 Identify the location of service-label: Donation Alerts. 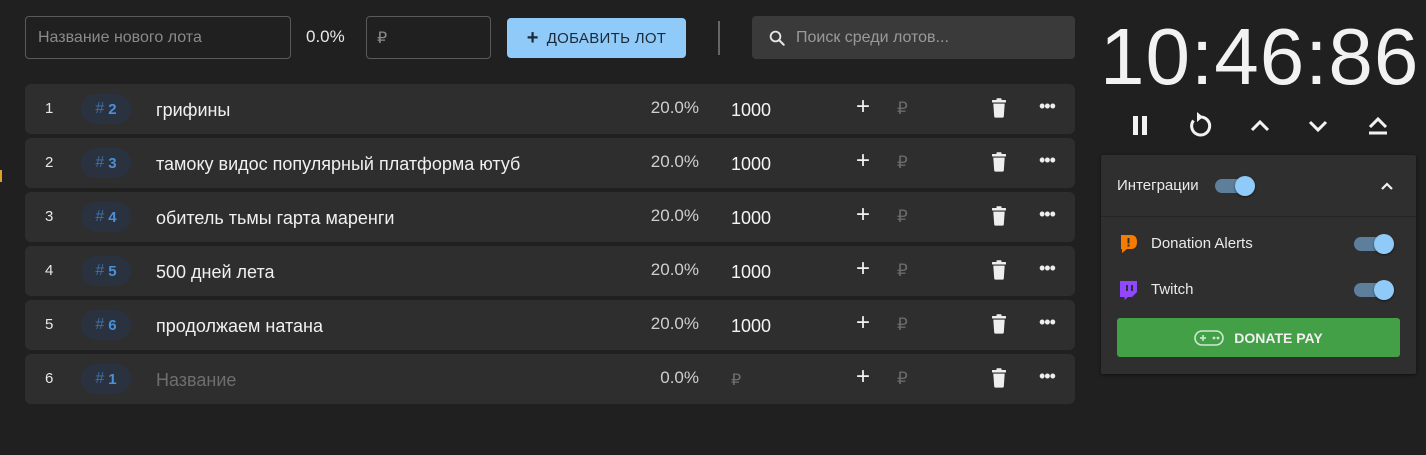
(1202, 243).